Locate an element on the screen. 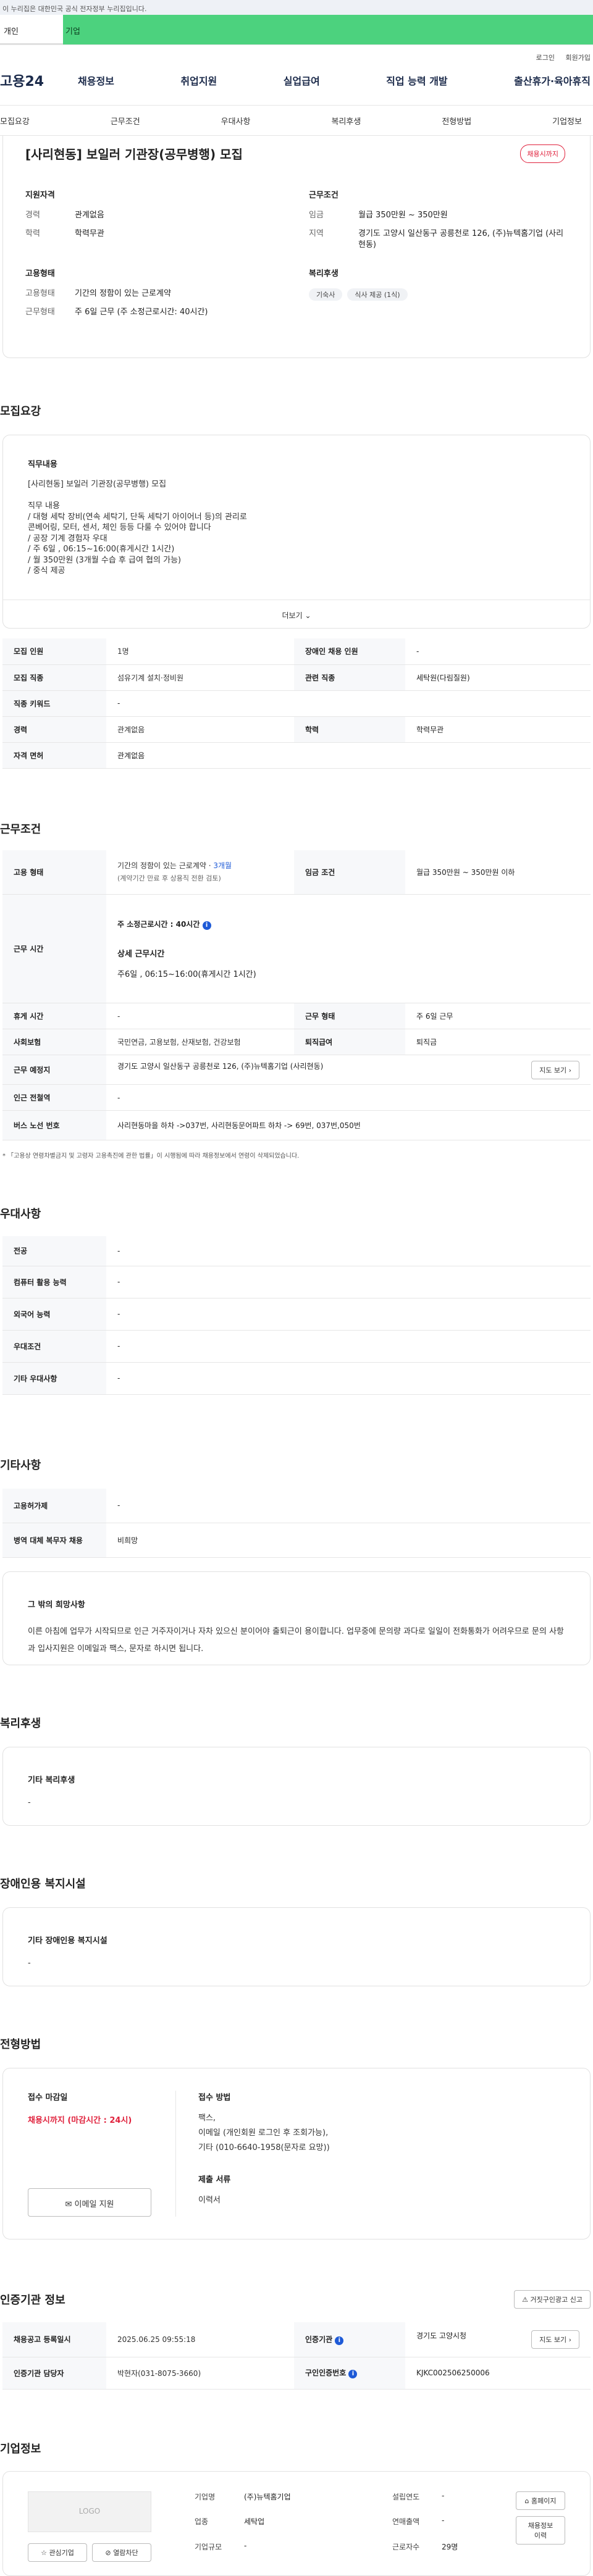 This screenshot has height=2576, width=593. table-cell: 학력무관 is located at coordinates (498, 729).